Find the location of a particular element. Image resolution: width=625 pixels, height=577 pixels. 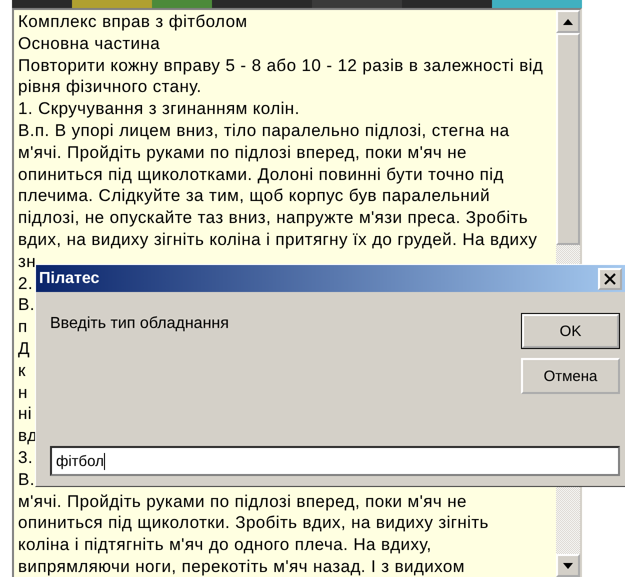

memo-line: к is located at coordinates (22, 371).